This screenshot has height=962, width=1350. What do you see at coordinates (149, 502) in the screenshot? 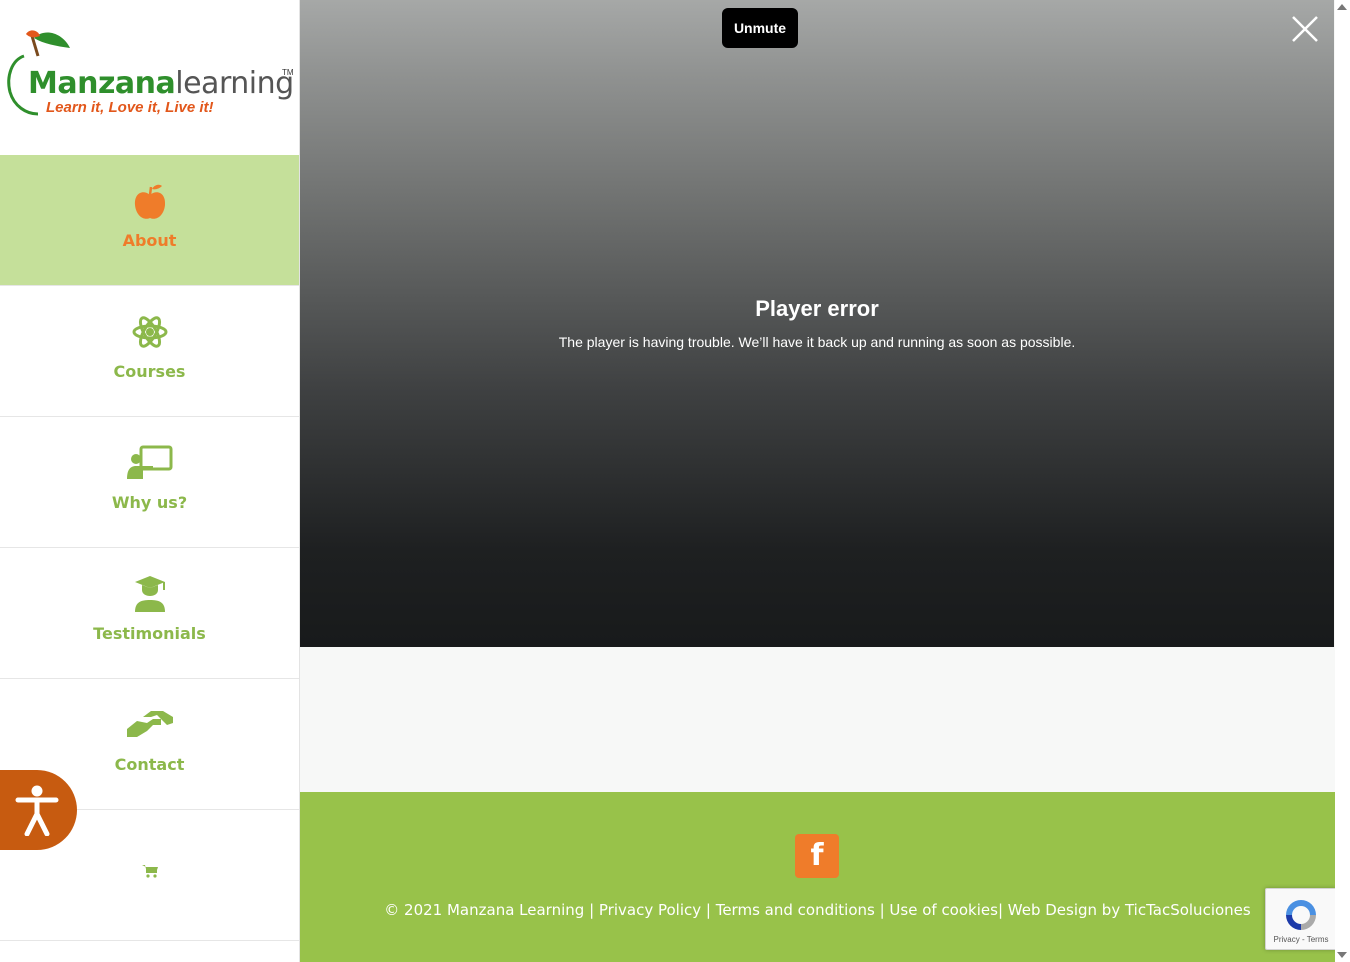
I see `nav-label: Why us?` at bounding box center [149, 502].